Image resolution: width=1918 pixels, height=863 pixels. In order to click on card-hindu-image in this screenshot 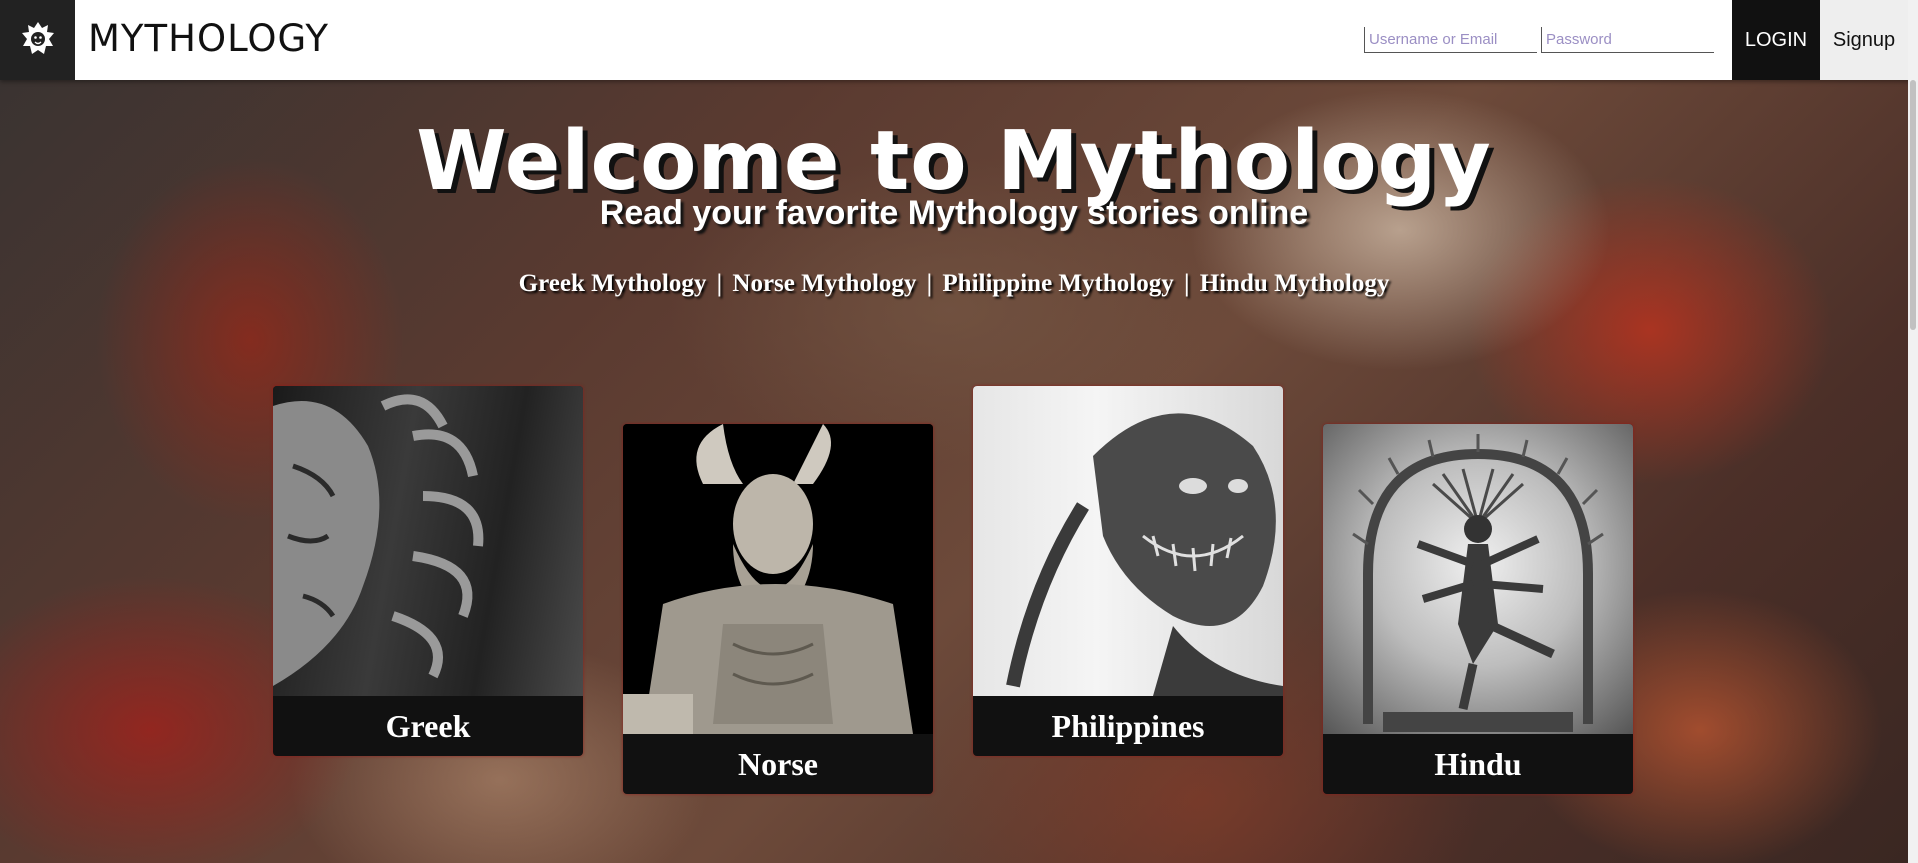, I will do `click(1478, 579)`.